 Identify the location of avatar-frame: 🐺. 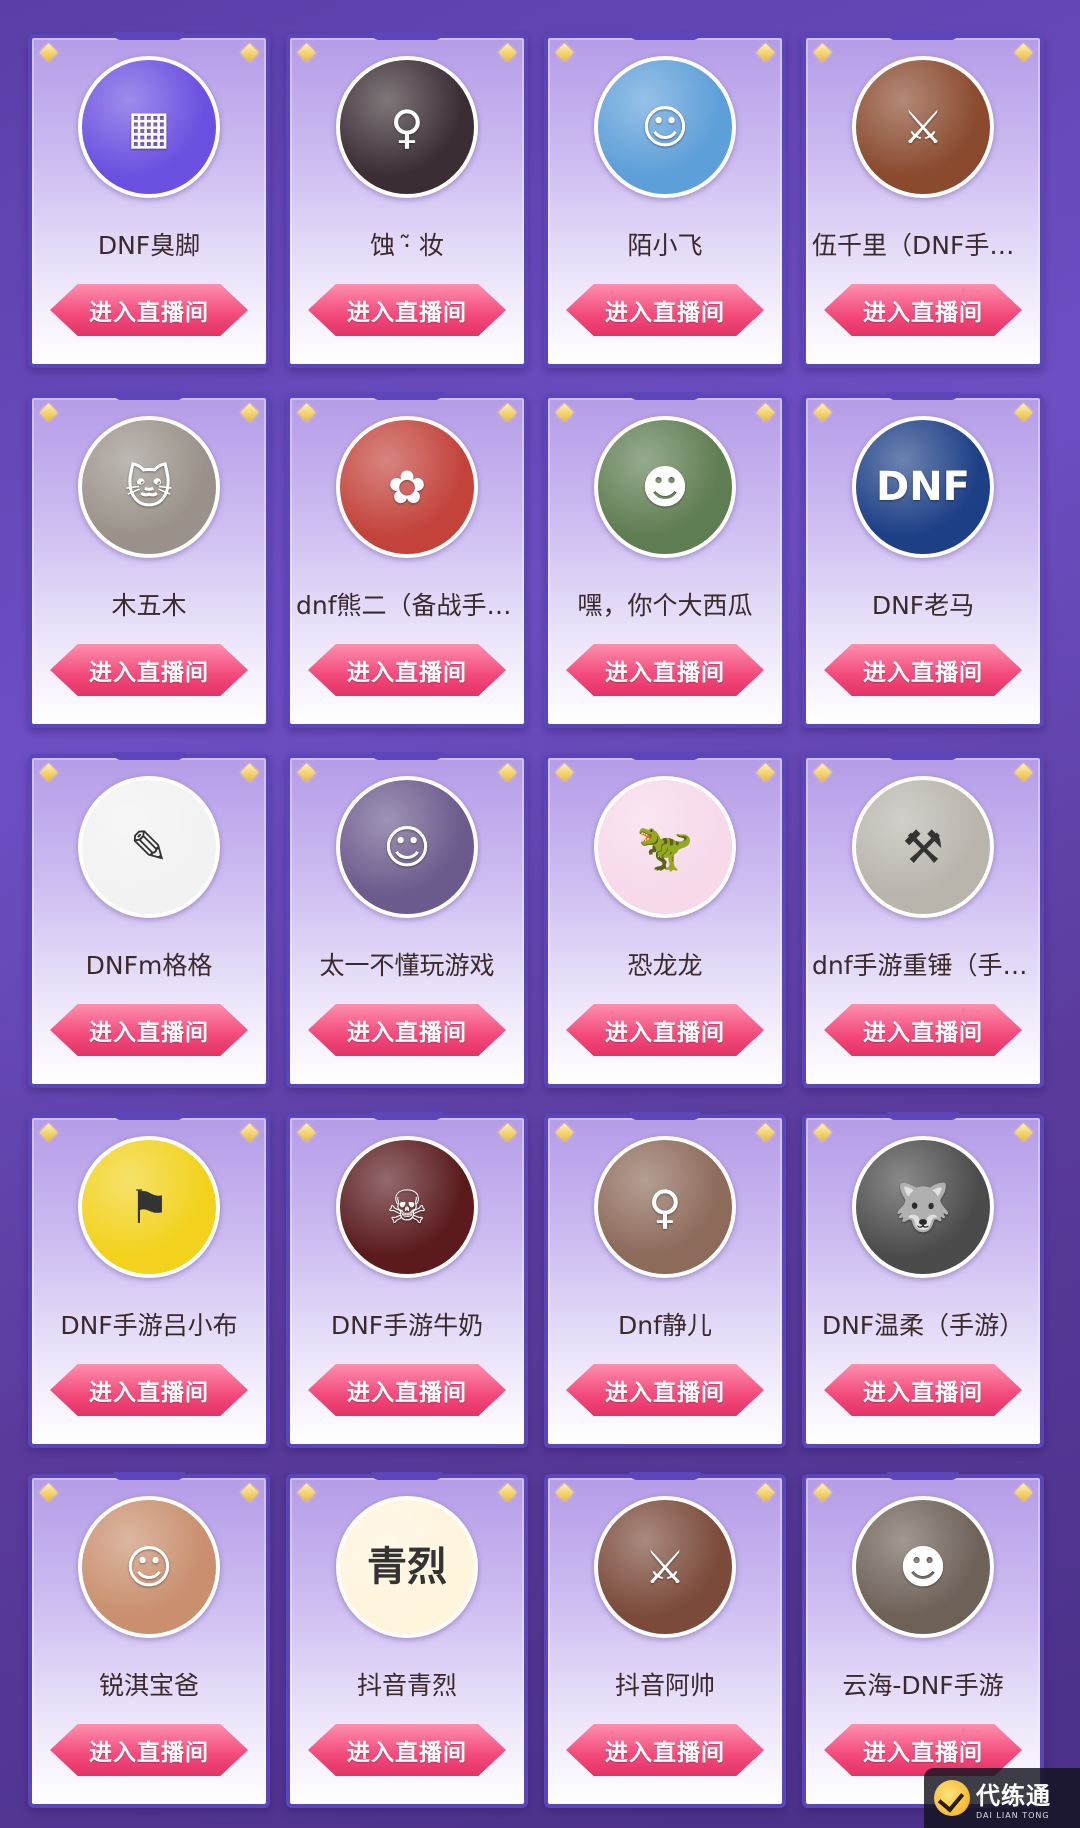
(923, 1207).